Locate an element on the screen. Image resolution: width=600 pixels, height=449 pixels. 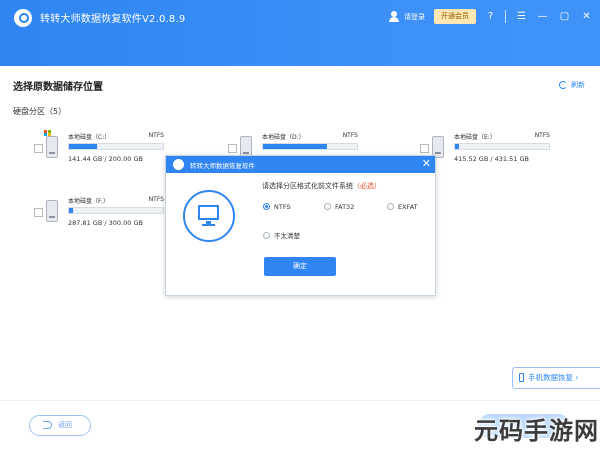
radio-label: EXFAT is located at coordinates (408, 207).